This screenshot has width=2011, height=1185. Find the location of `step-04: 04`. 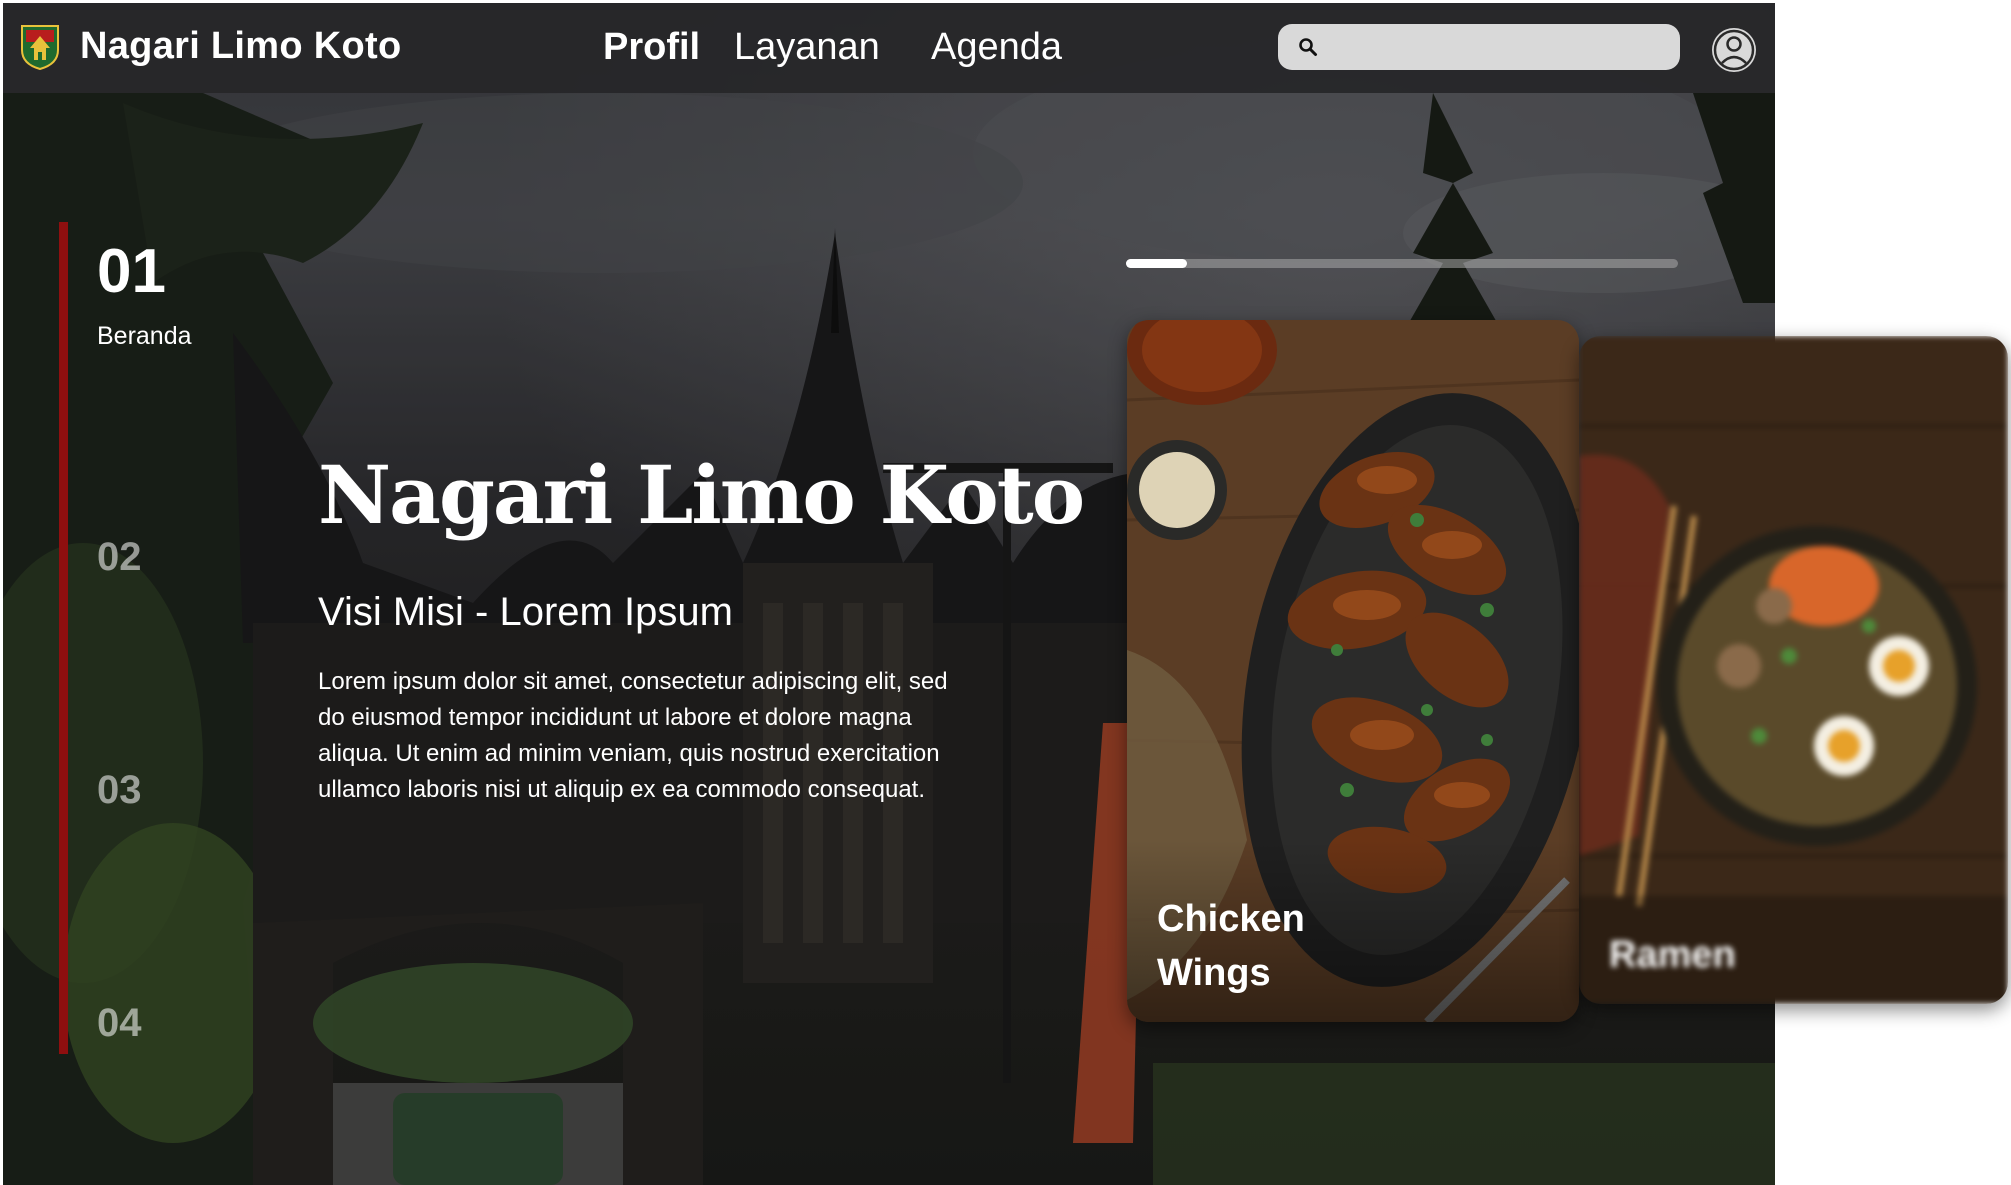

step-04: 04 is located at coordinates (119, 1023).